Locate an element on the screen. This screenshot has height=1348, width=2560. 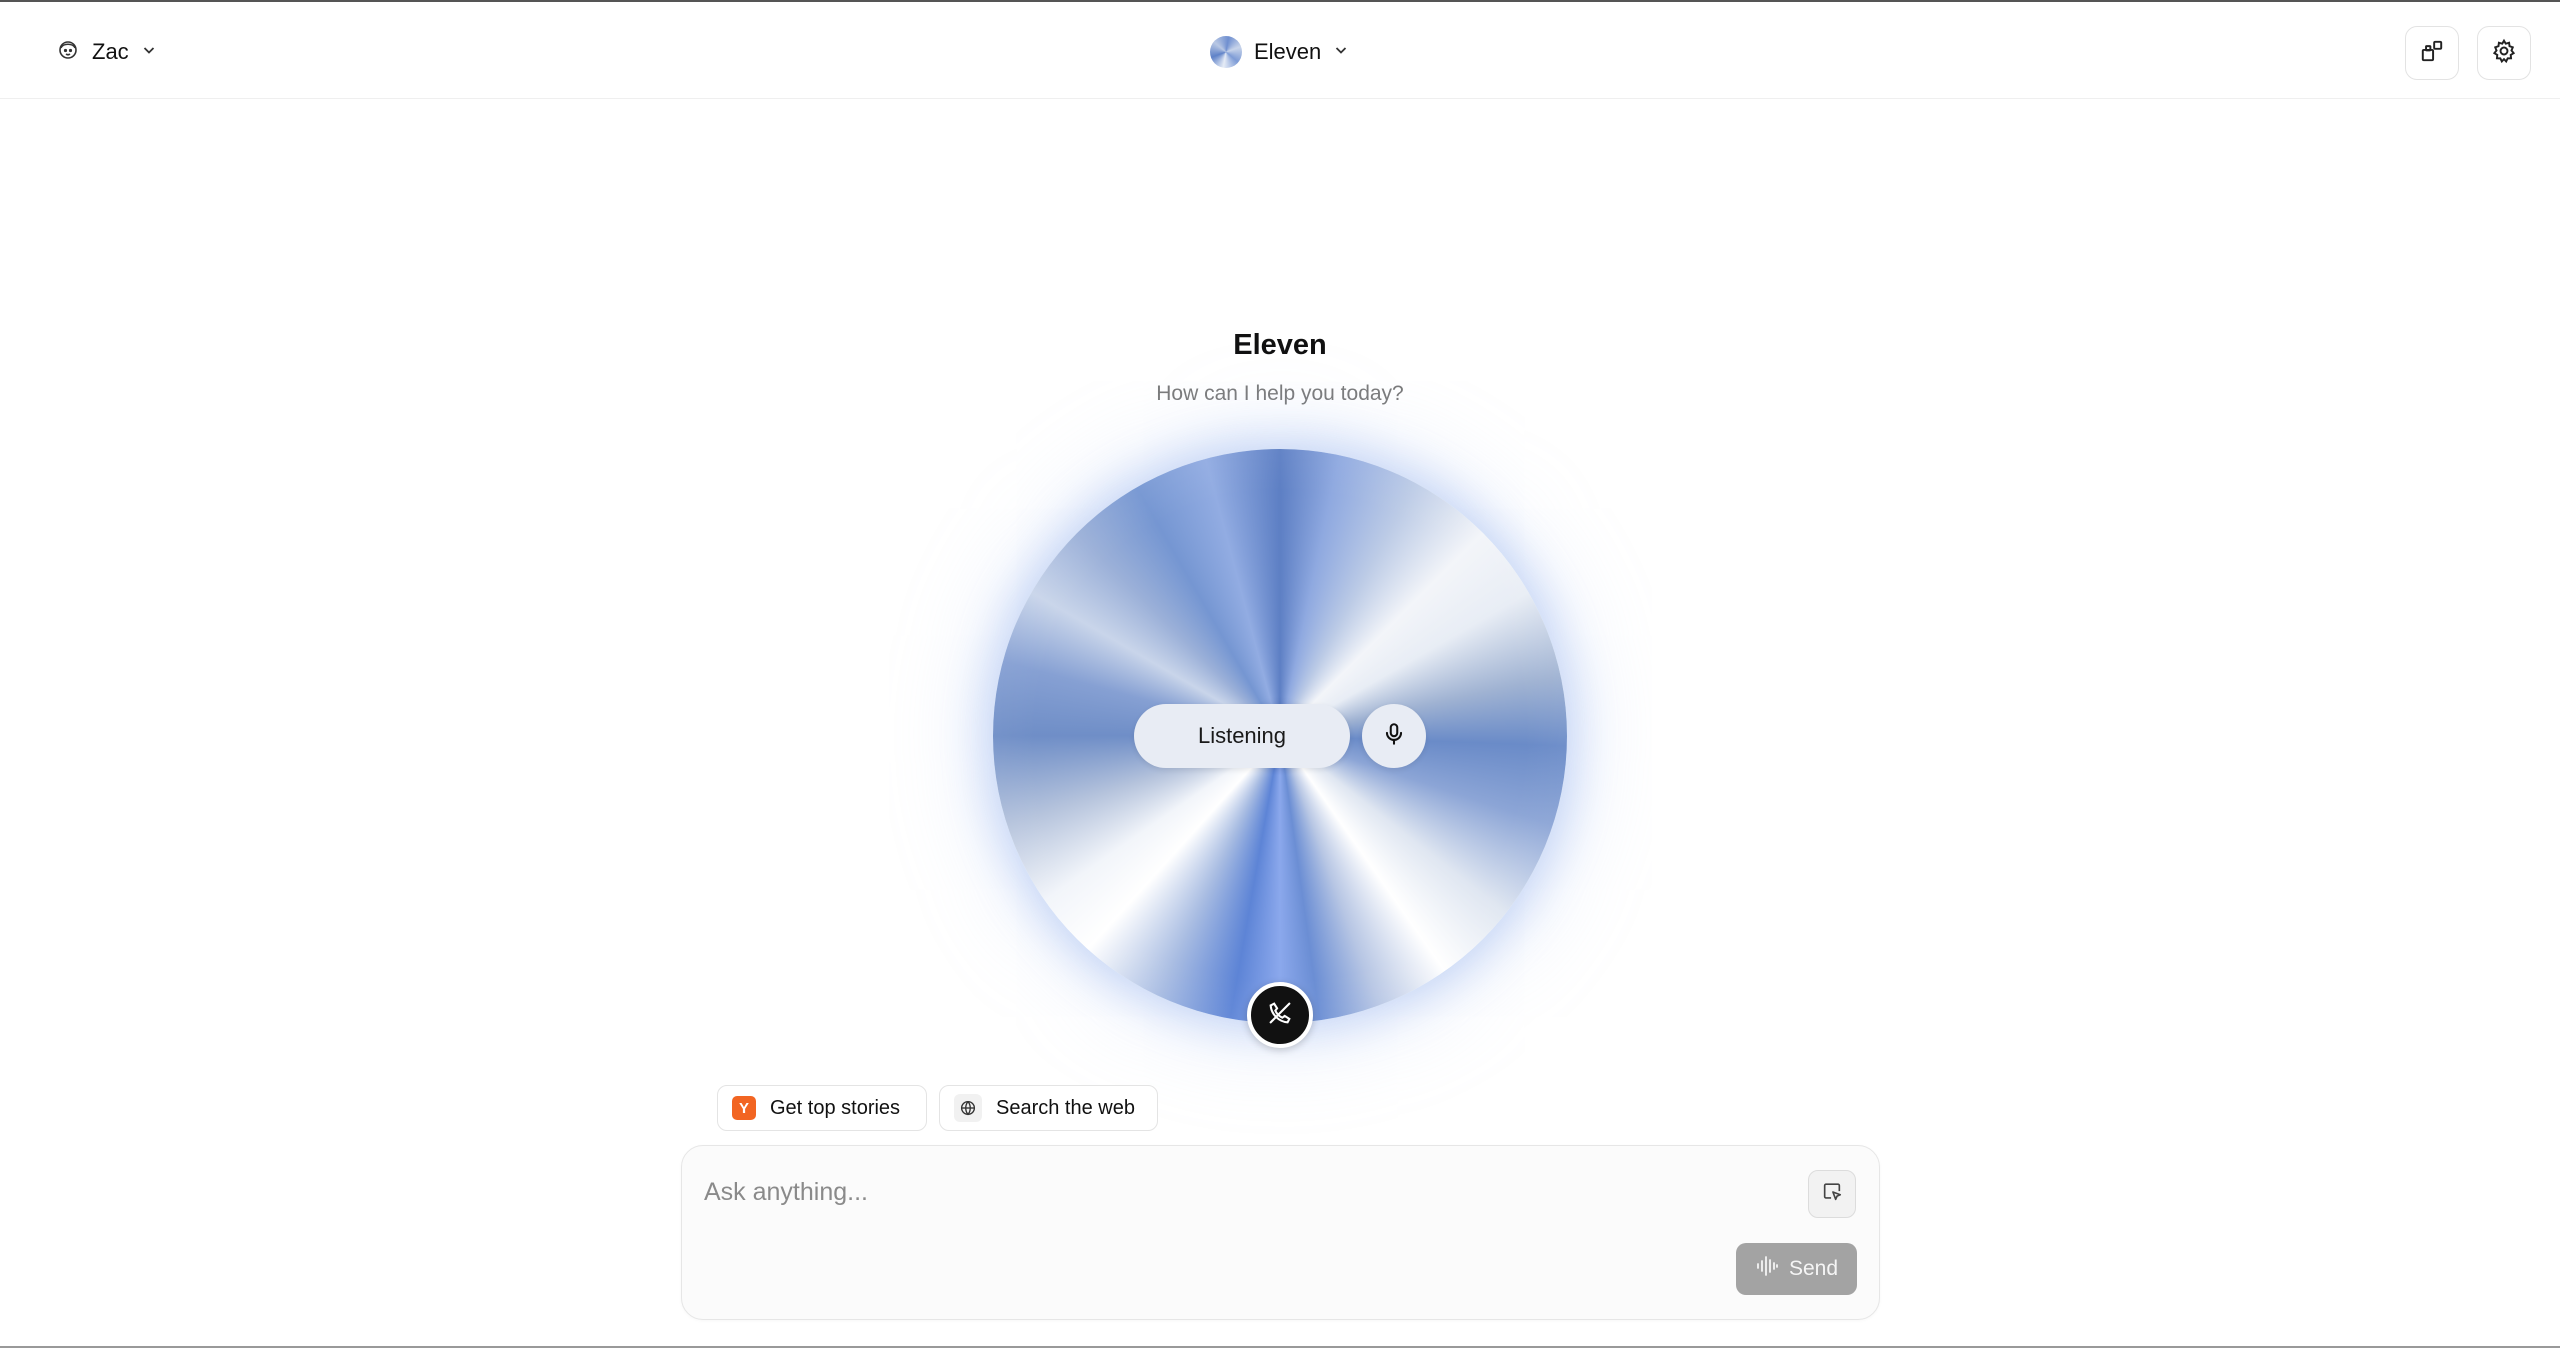
agent-subtitle: How can I help you today? is located at coordinates (1280, 393).